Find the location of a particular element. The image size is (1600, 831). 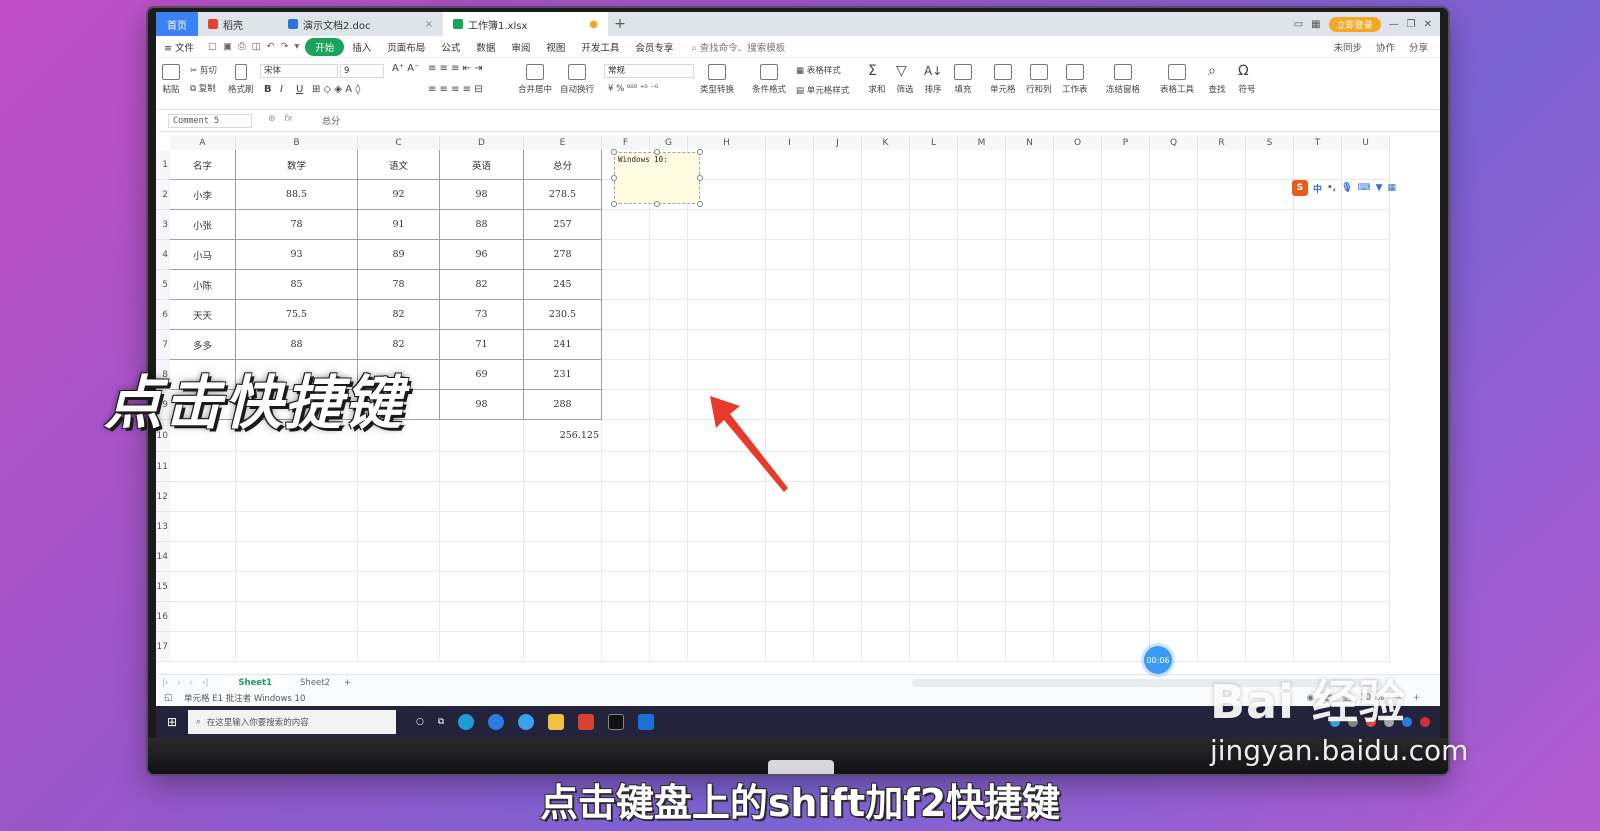

cell-Q14 is located at coordinates (1174, 557).